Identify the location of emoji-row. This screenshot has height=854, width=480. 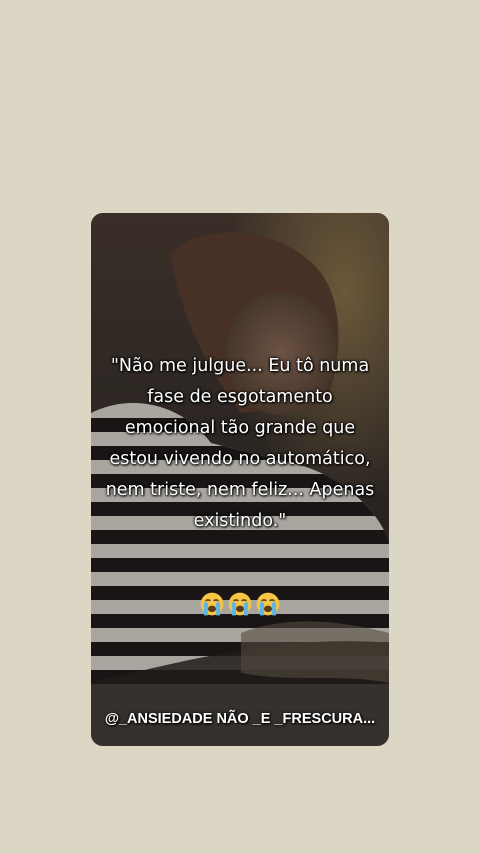
(240, 604).